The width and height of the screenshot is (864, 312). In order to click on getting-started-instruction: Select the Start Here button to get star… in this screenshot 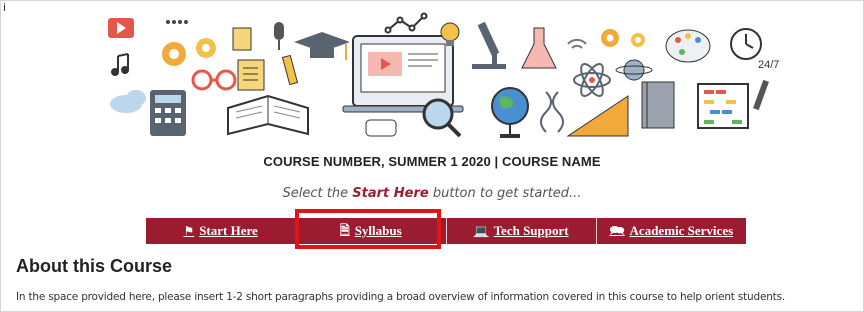, I will do `click(432, 193)`.